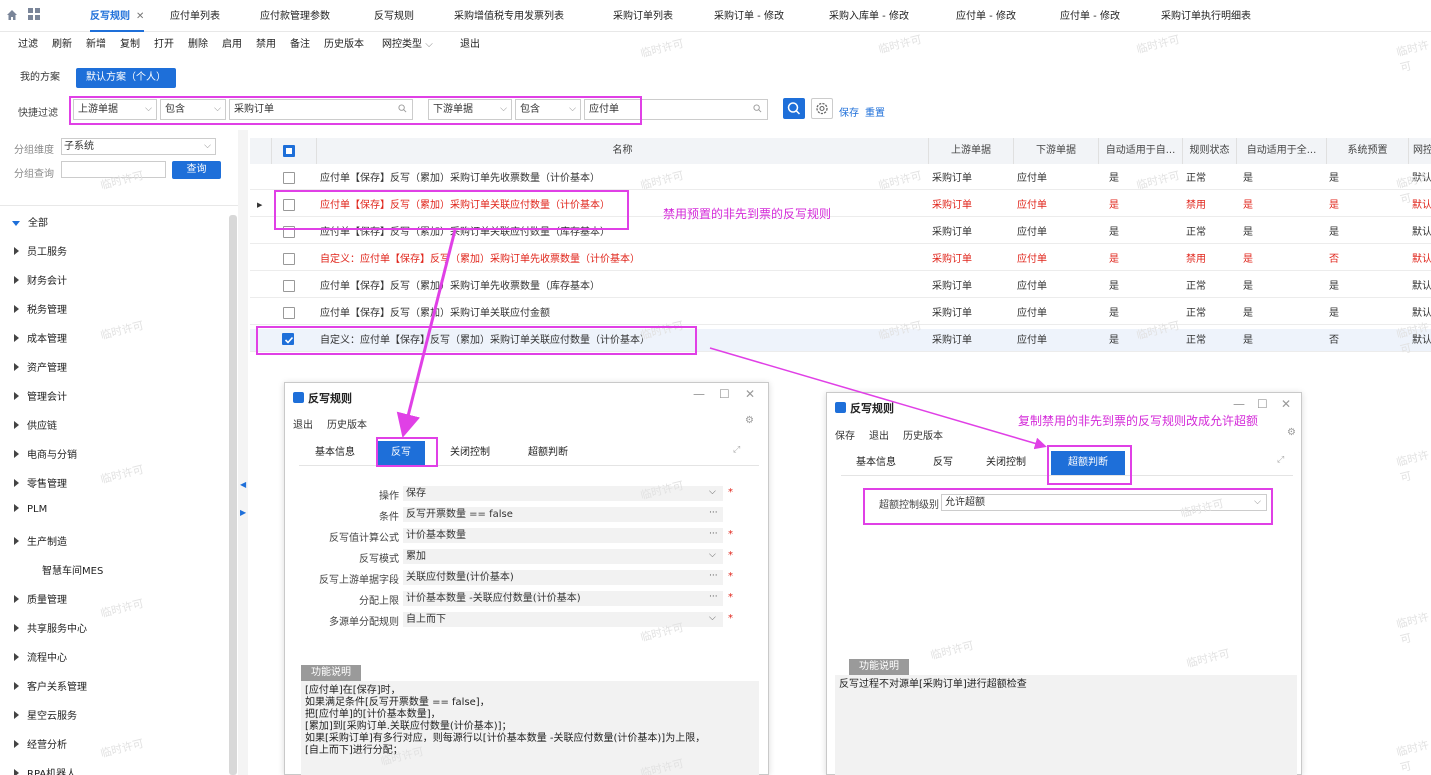 The width and height of the screenshot is (1431, 775). What do you see at coordinates (1090, 16) in the screenshot?
I see `tab-ap-edit-2: 应付单 - 修改` at bounding box center [1090, 16].